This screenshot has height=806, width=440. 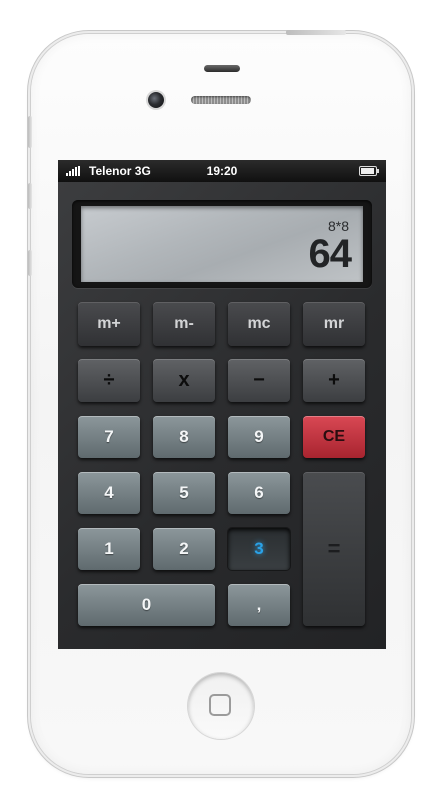 I want to click on multiply-button: x, so click(x=184, y=380).